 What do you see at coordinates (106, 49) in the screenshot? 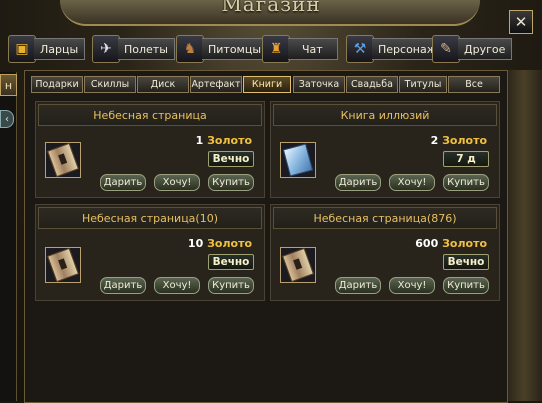
I see `wing-icon: ✈` at bounding box center [106, 49].